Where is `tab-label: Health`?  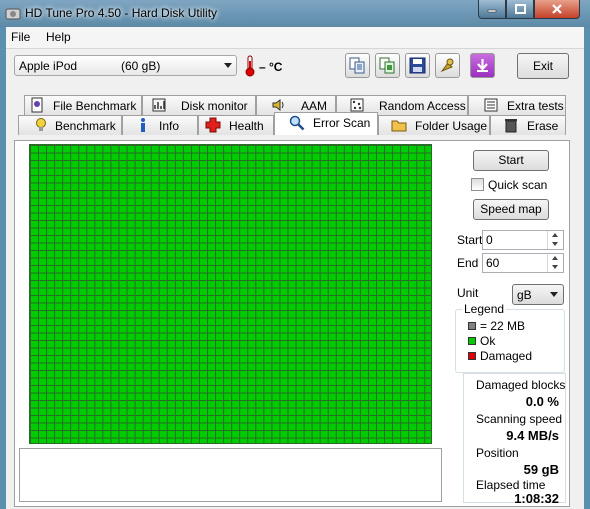
tab-label: Health is located at coordinates (246, 126).